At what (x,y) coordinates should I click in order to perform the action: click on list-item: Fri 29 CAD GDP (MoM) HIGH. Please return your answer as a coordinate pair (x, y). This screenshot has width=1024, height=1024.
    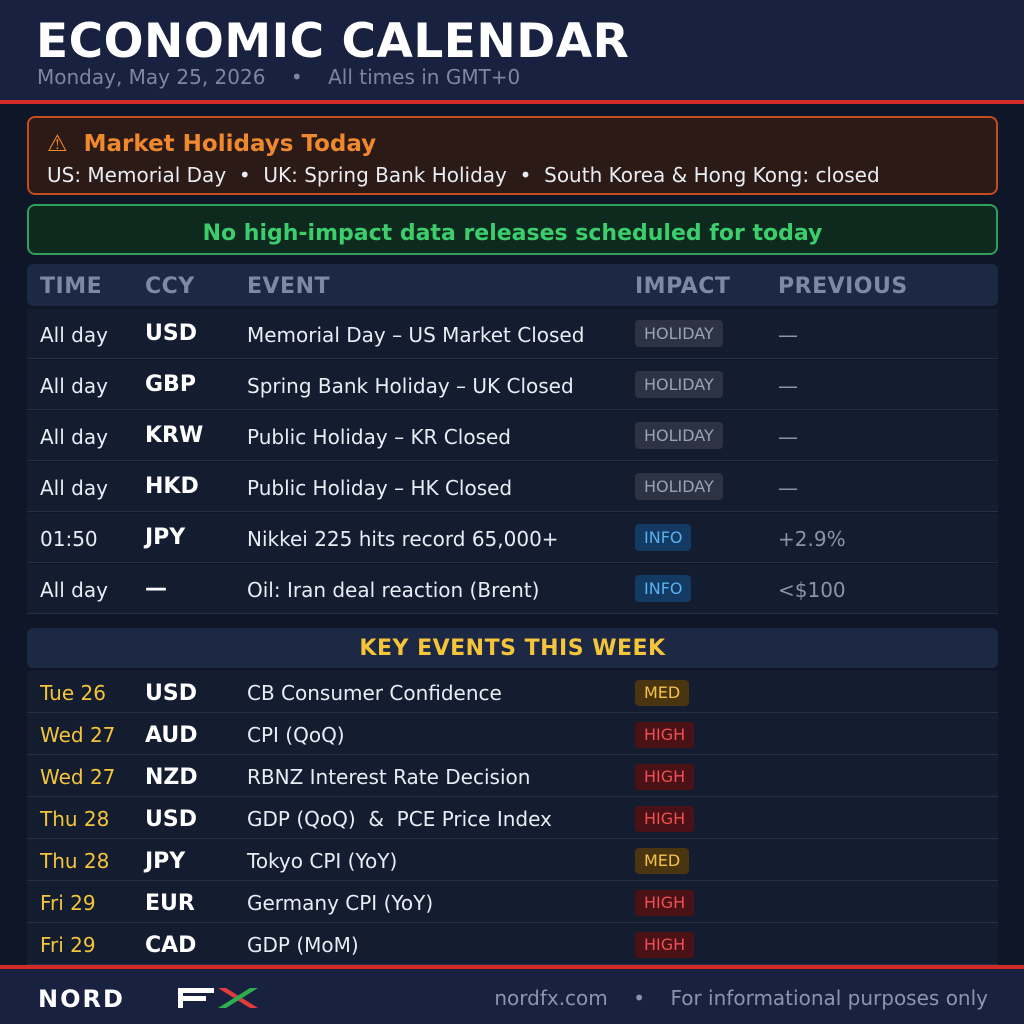
    Looking at the image, I should click on (512, 944).